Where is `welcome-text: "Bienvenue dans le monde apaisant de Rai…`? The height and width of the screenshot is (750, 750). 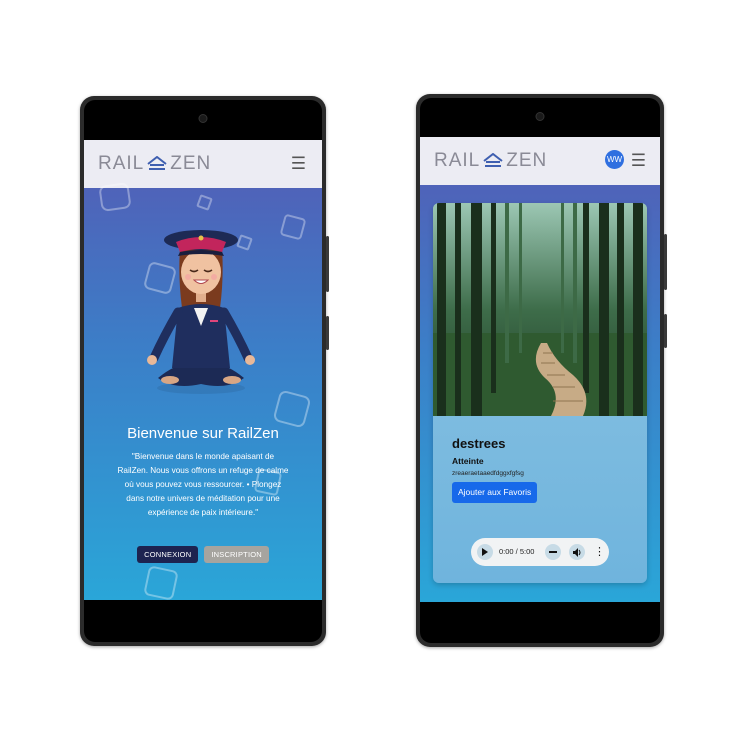
welcome-text: "Bienvenue dans le monde apaisant de Rai… is located at coordinates (203, 484).